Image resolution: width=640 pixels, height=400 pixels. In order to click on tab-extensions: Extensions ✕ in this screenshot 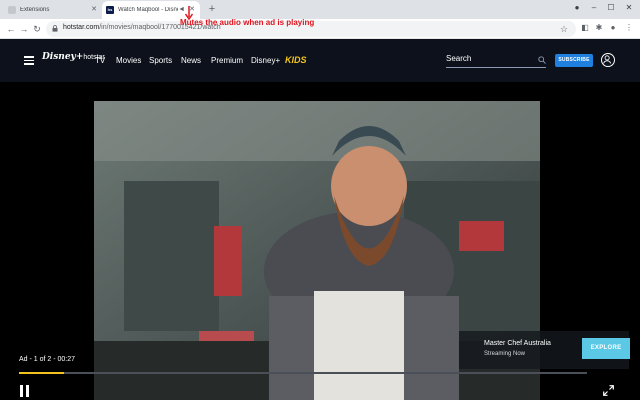, I will do `click(53, 10)`.